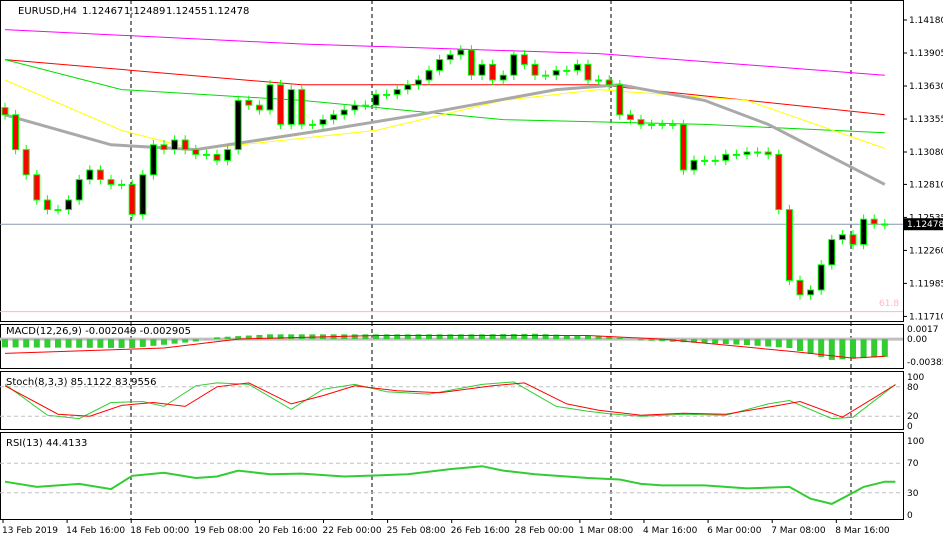 The width and height of the screenshot is (943, 542). Describe the element at coordinates (925, 363) in the screenshot. I see `macd-tick-label: -0.003855` at that location.